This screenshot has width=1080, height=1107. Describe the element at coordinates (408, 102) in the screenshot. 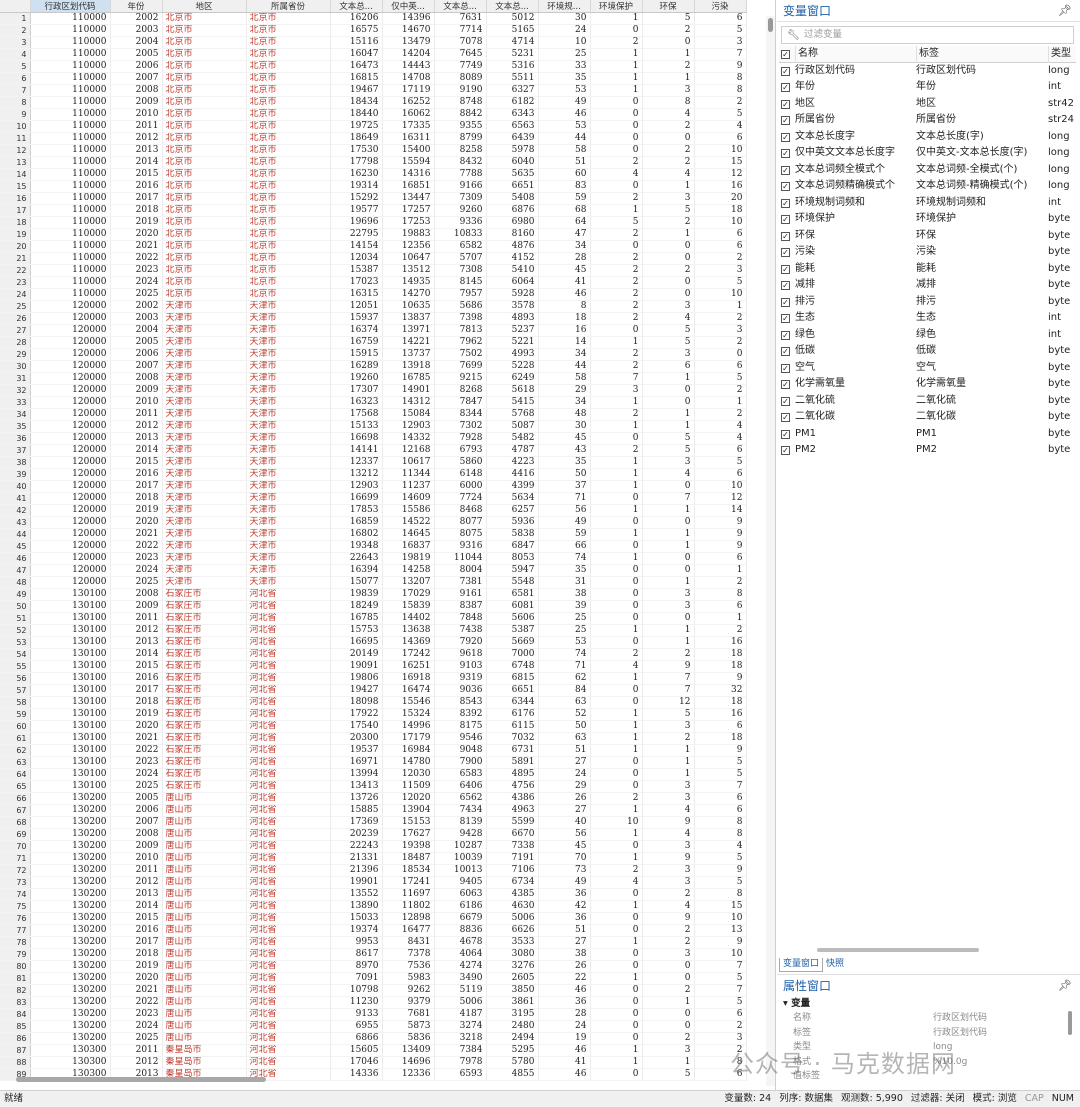

I see `numeric-cell: 16252` at that location.